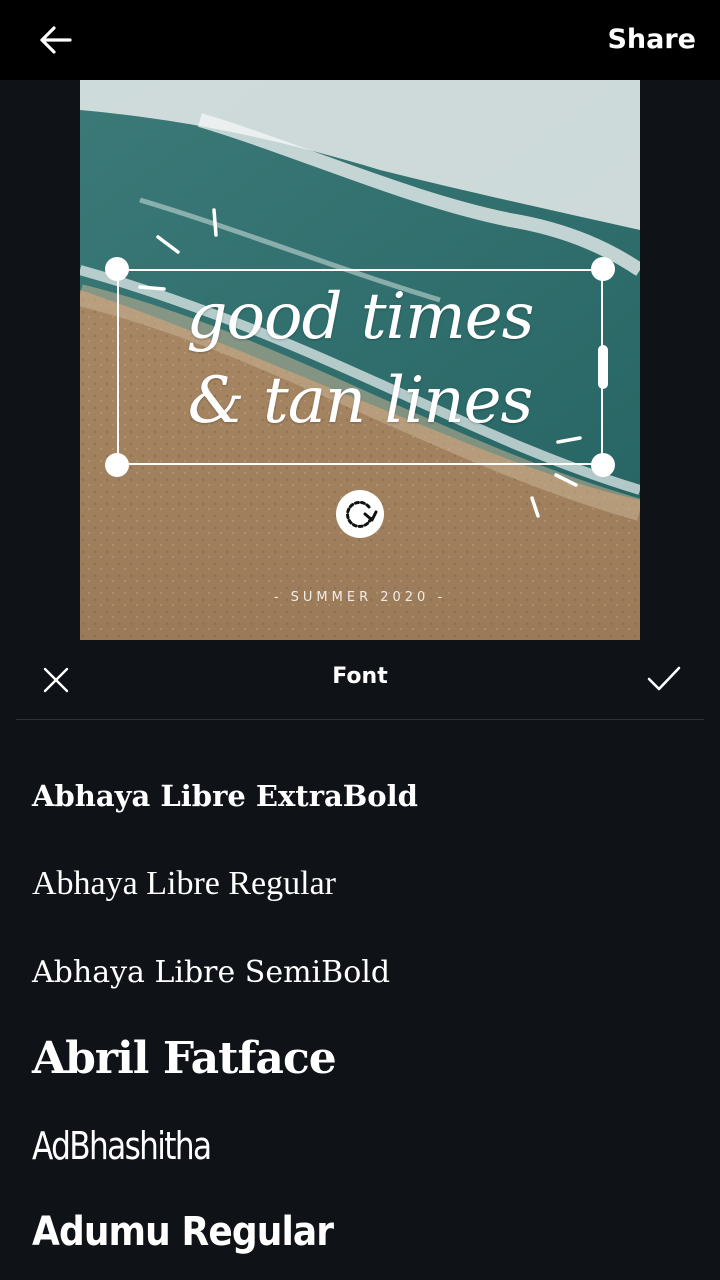 The image size is (720, 1280). Describe the element at coordinates (362, 796) in the screenshot. I see `font-option-abhaya-libre-extrabold: Abhaya Libre ExtraBold` at that location.